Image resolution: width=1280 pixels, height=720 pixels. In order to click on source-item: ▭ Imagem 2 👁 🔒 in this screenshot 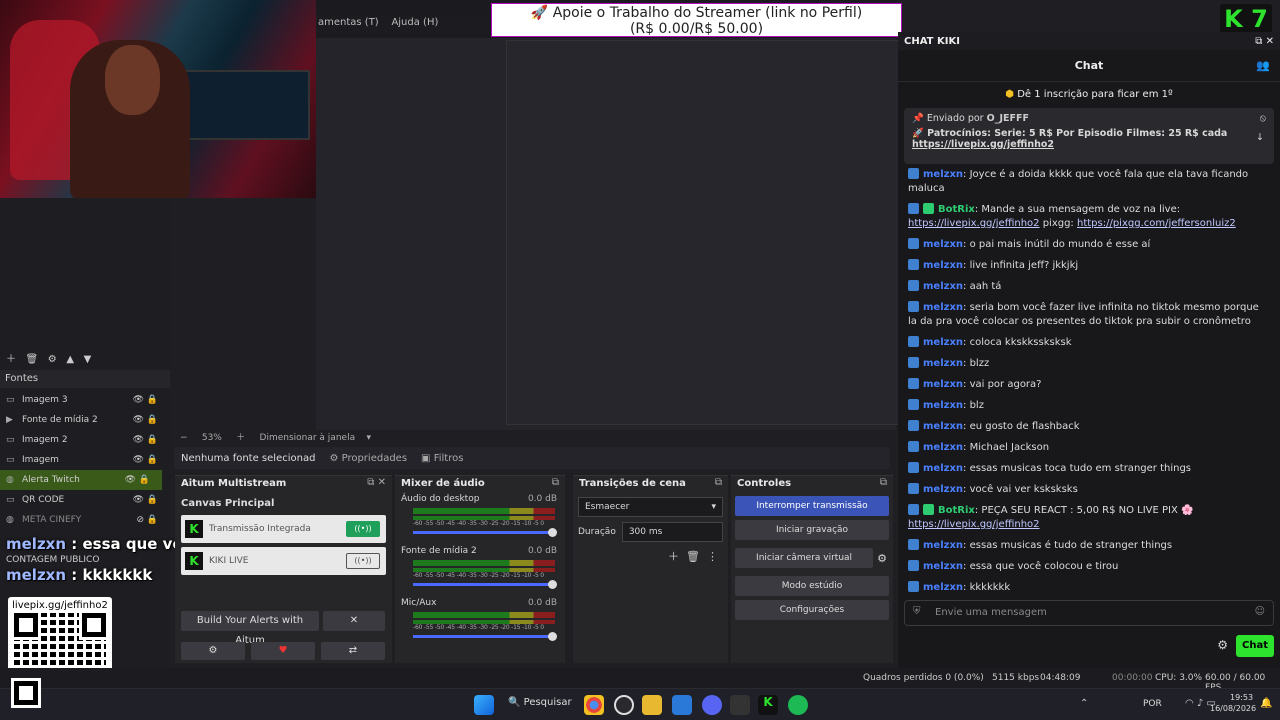, I will do `click(85, 440)`.